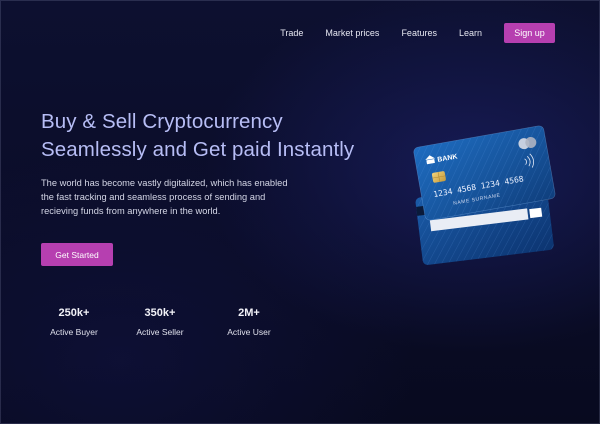 The height and width of the screenshot is (424, 600). Describe the element at coordinates (198, 149) in the screenshot. I see `hero-title-line-2: Seamlessly and Get paid Instantly` at that location.